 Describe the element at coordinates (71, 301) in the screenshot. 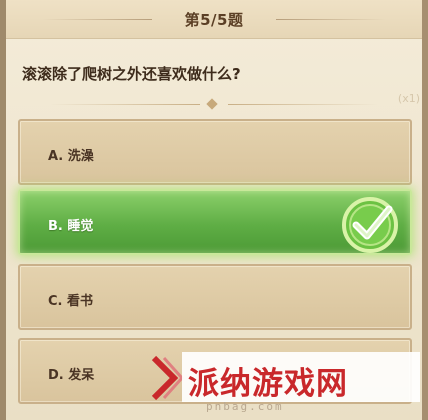

I see `option-c-label: C. 看书` at that location.